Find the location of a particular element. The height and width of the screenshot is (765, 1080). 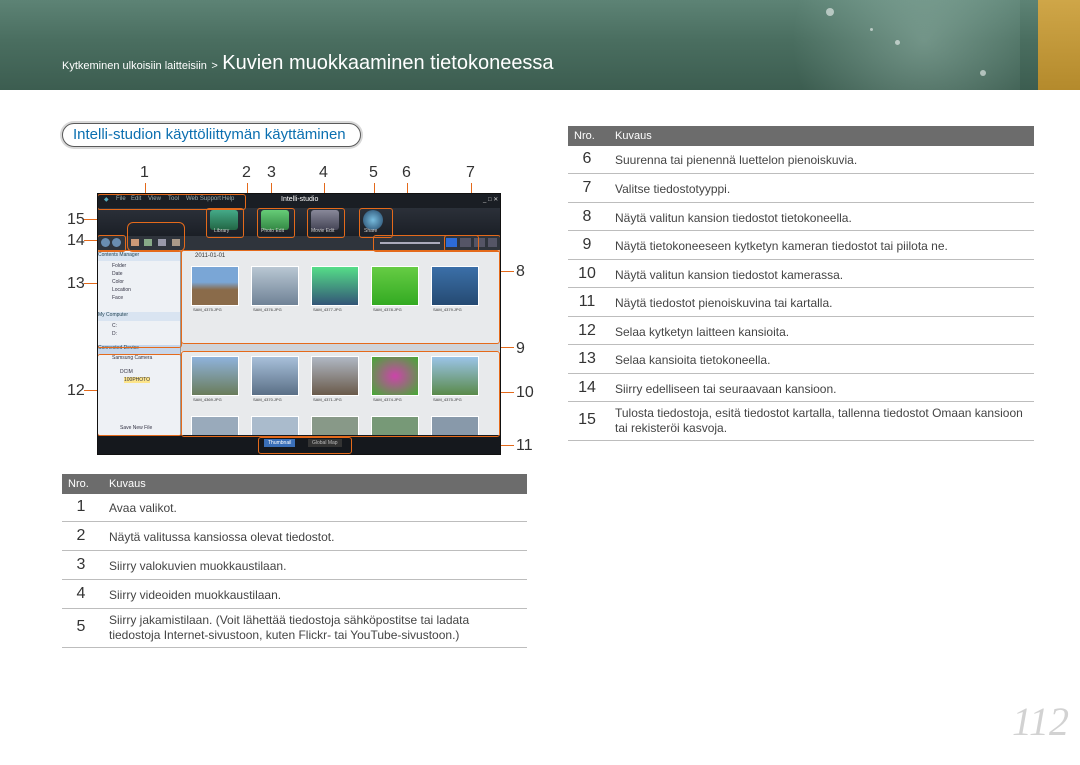

callout-11: 11 is located at coordinates (524, 445).